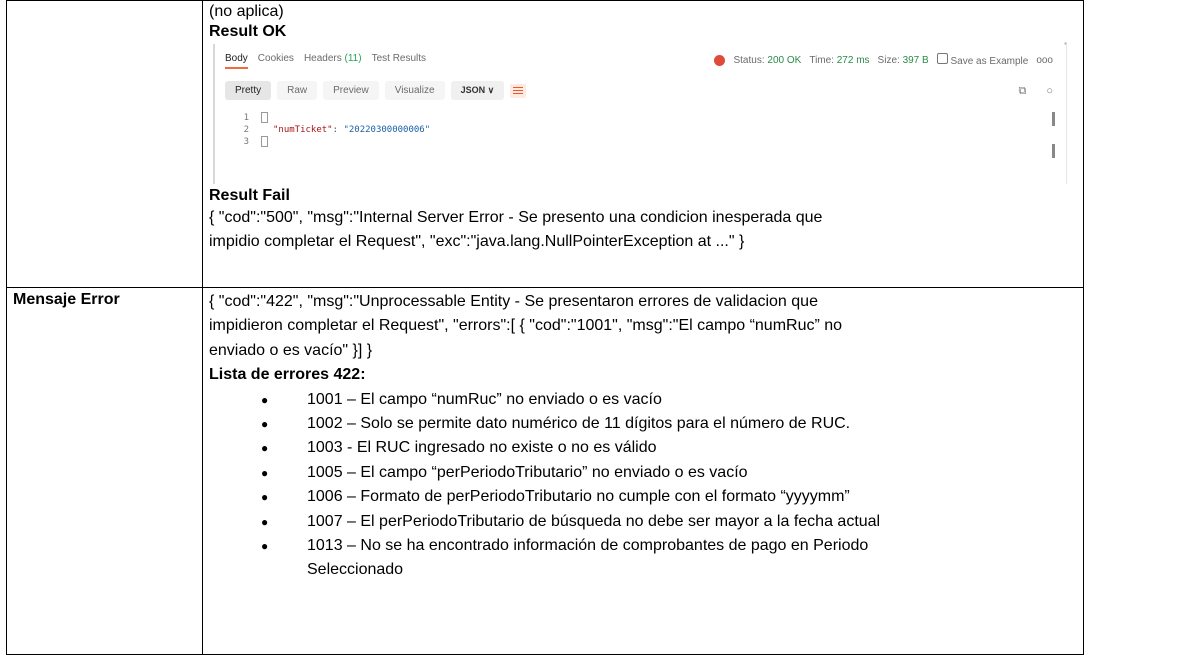 The height and width of the screenshot is (655, 1194). I want to click on code-line: 3, so click(329, 142).